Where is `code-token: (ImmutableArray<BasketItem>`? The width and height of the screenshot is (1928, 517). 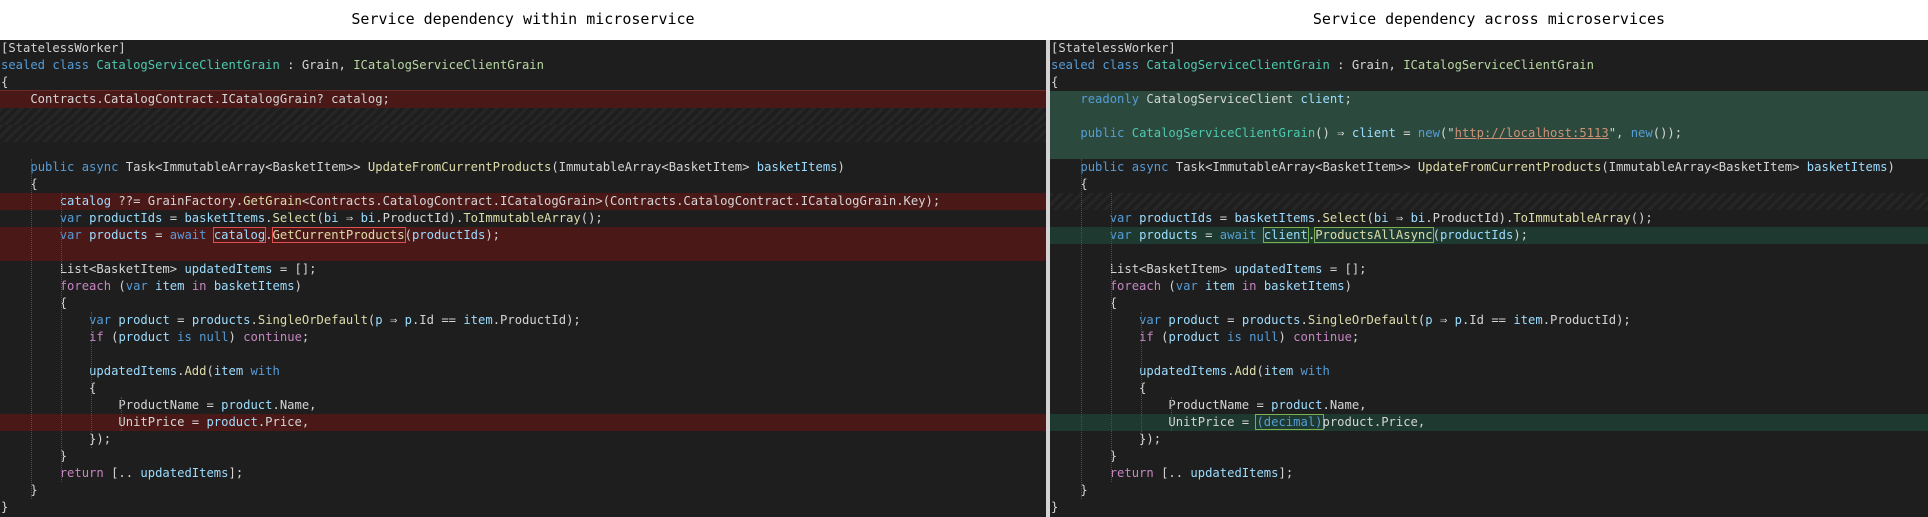 code-token: (ImmutableArray<BasketItem> is located at coordinates (1704, 167).